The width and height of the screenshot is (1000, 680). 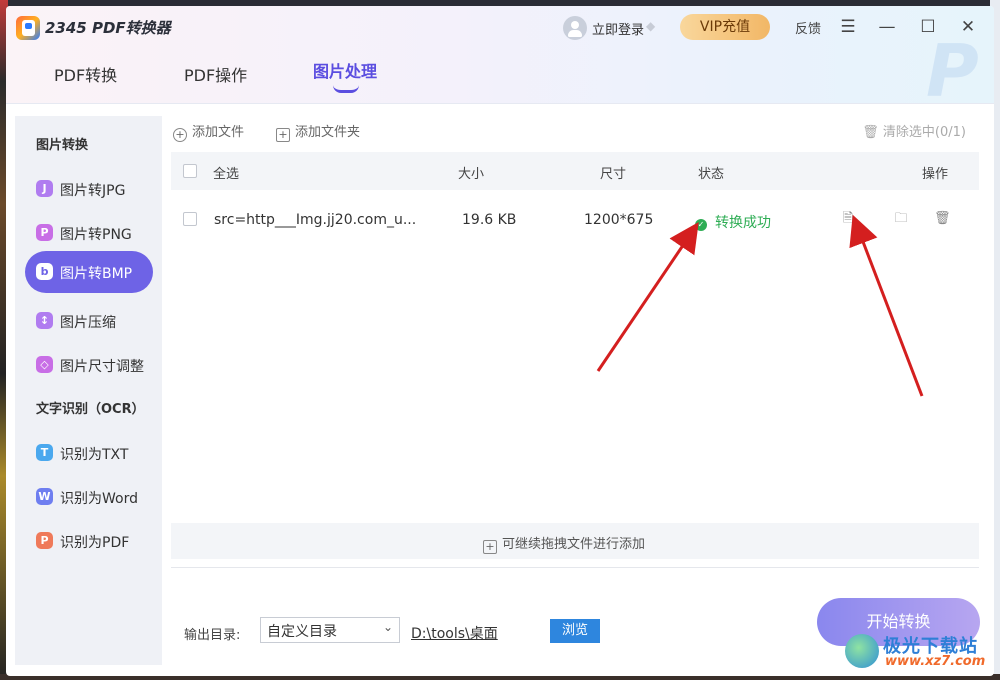 I want to click on tab-pdf-operate: PDF操作, so click(x=215, y=74).